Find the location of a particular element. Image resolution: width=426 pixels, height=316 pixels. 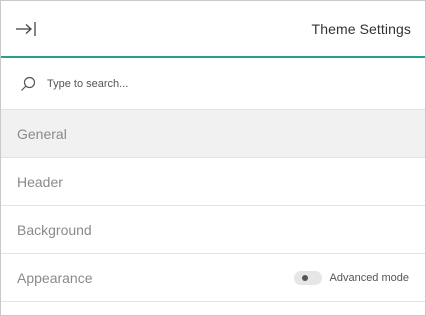

toggle-knob is located at coordinates (304, 277).